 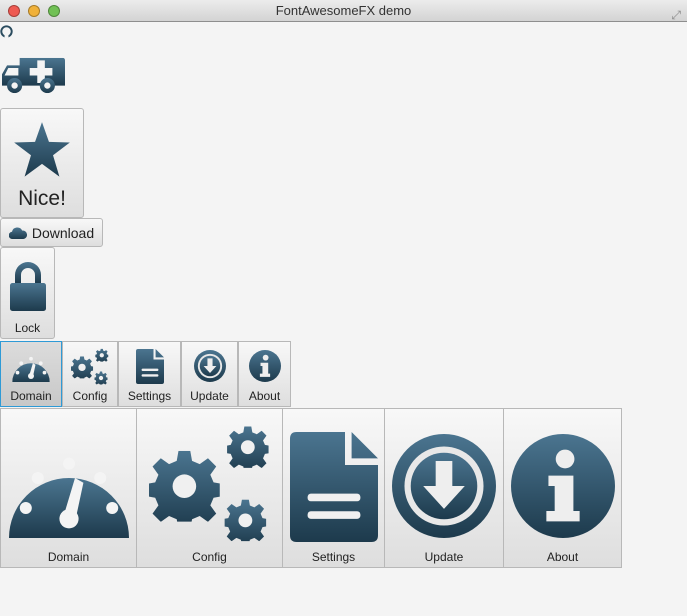 I want to click on small-tab-about: About, so click(x=264, y=374).